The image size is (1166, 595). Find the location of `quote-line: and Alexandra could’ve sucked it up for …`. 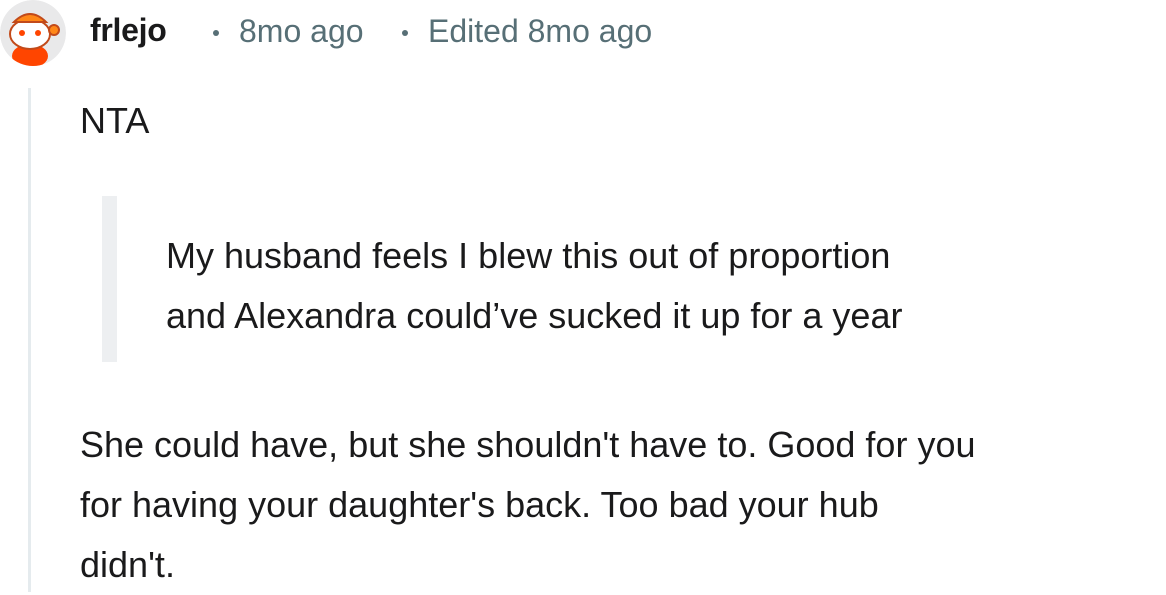

quote-line: and Alexandra could’ve sucked it up for … is located at coordinates (534, 315).